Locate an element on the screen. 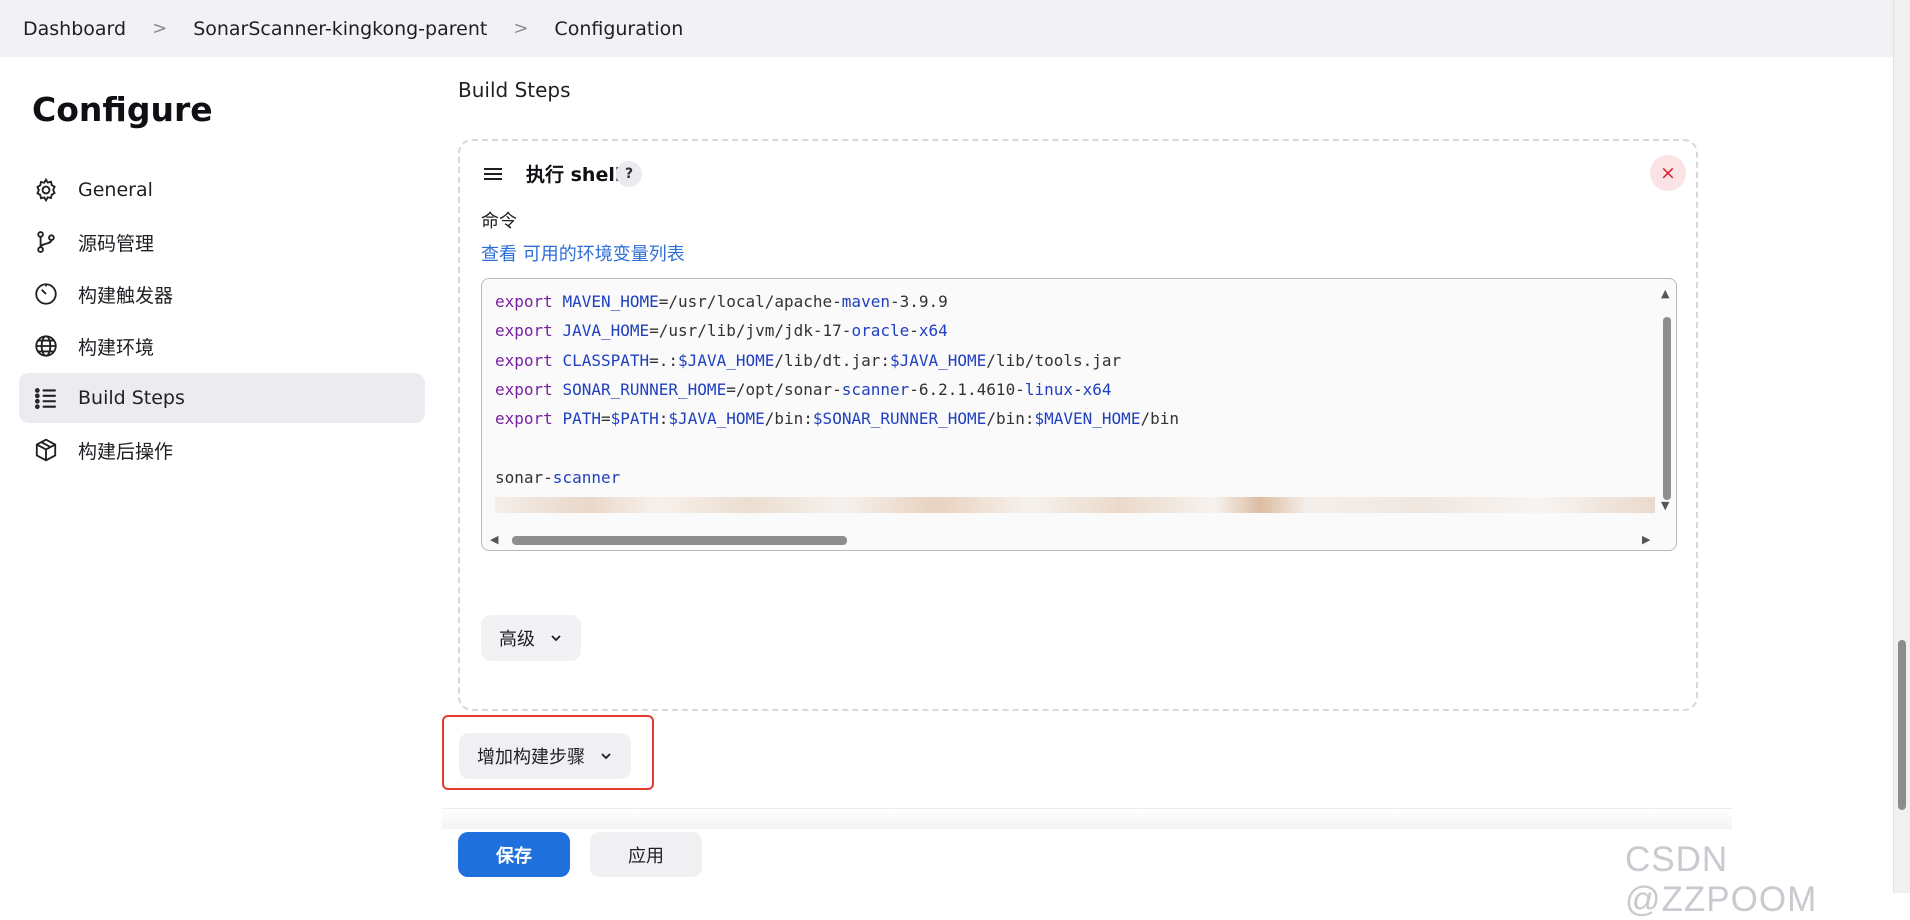 The image size is (1910, 920). env-vars-link: 可用的环境变量列表 is located at coordinates (604, 254).